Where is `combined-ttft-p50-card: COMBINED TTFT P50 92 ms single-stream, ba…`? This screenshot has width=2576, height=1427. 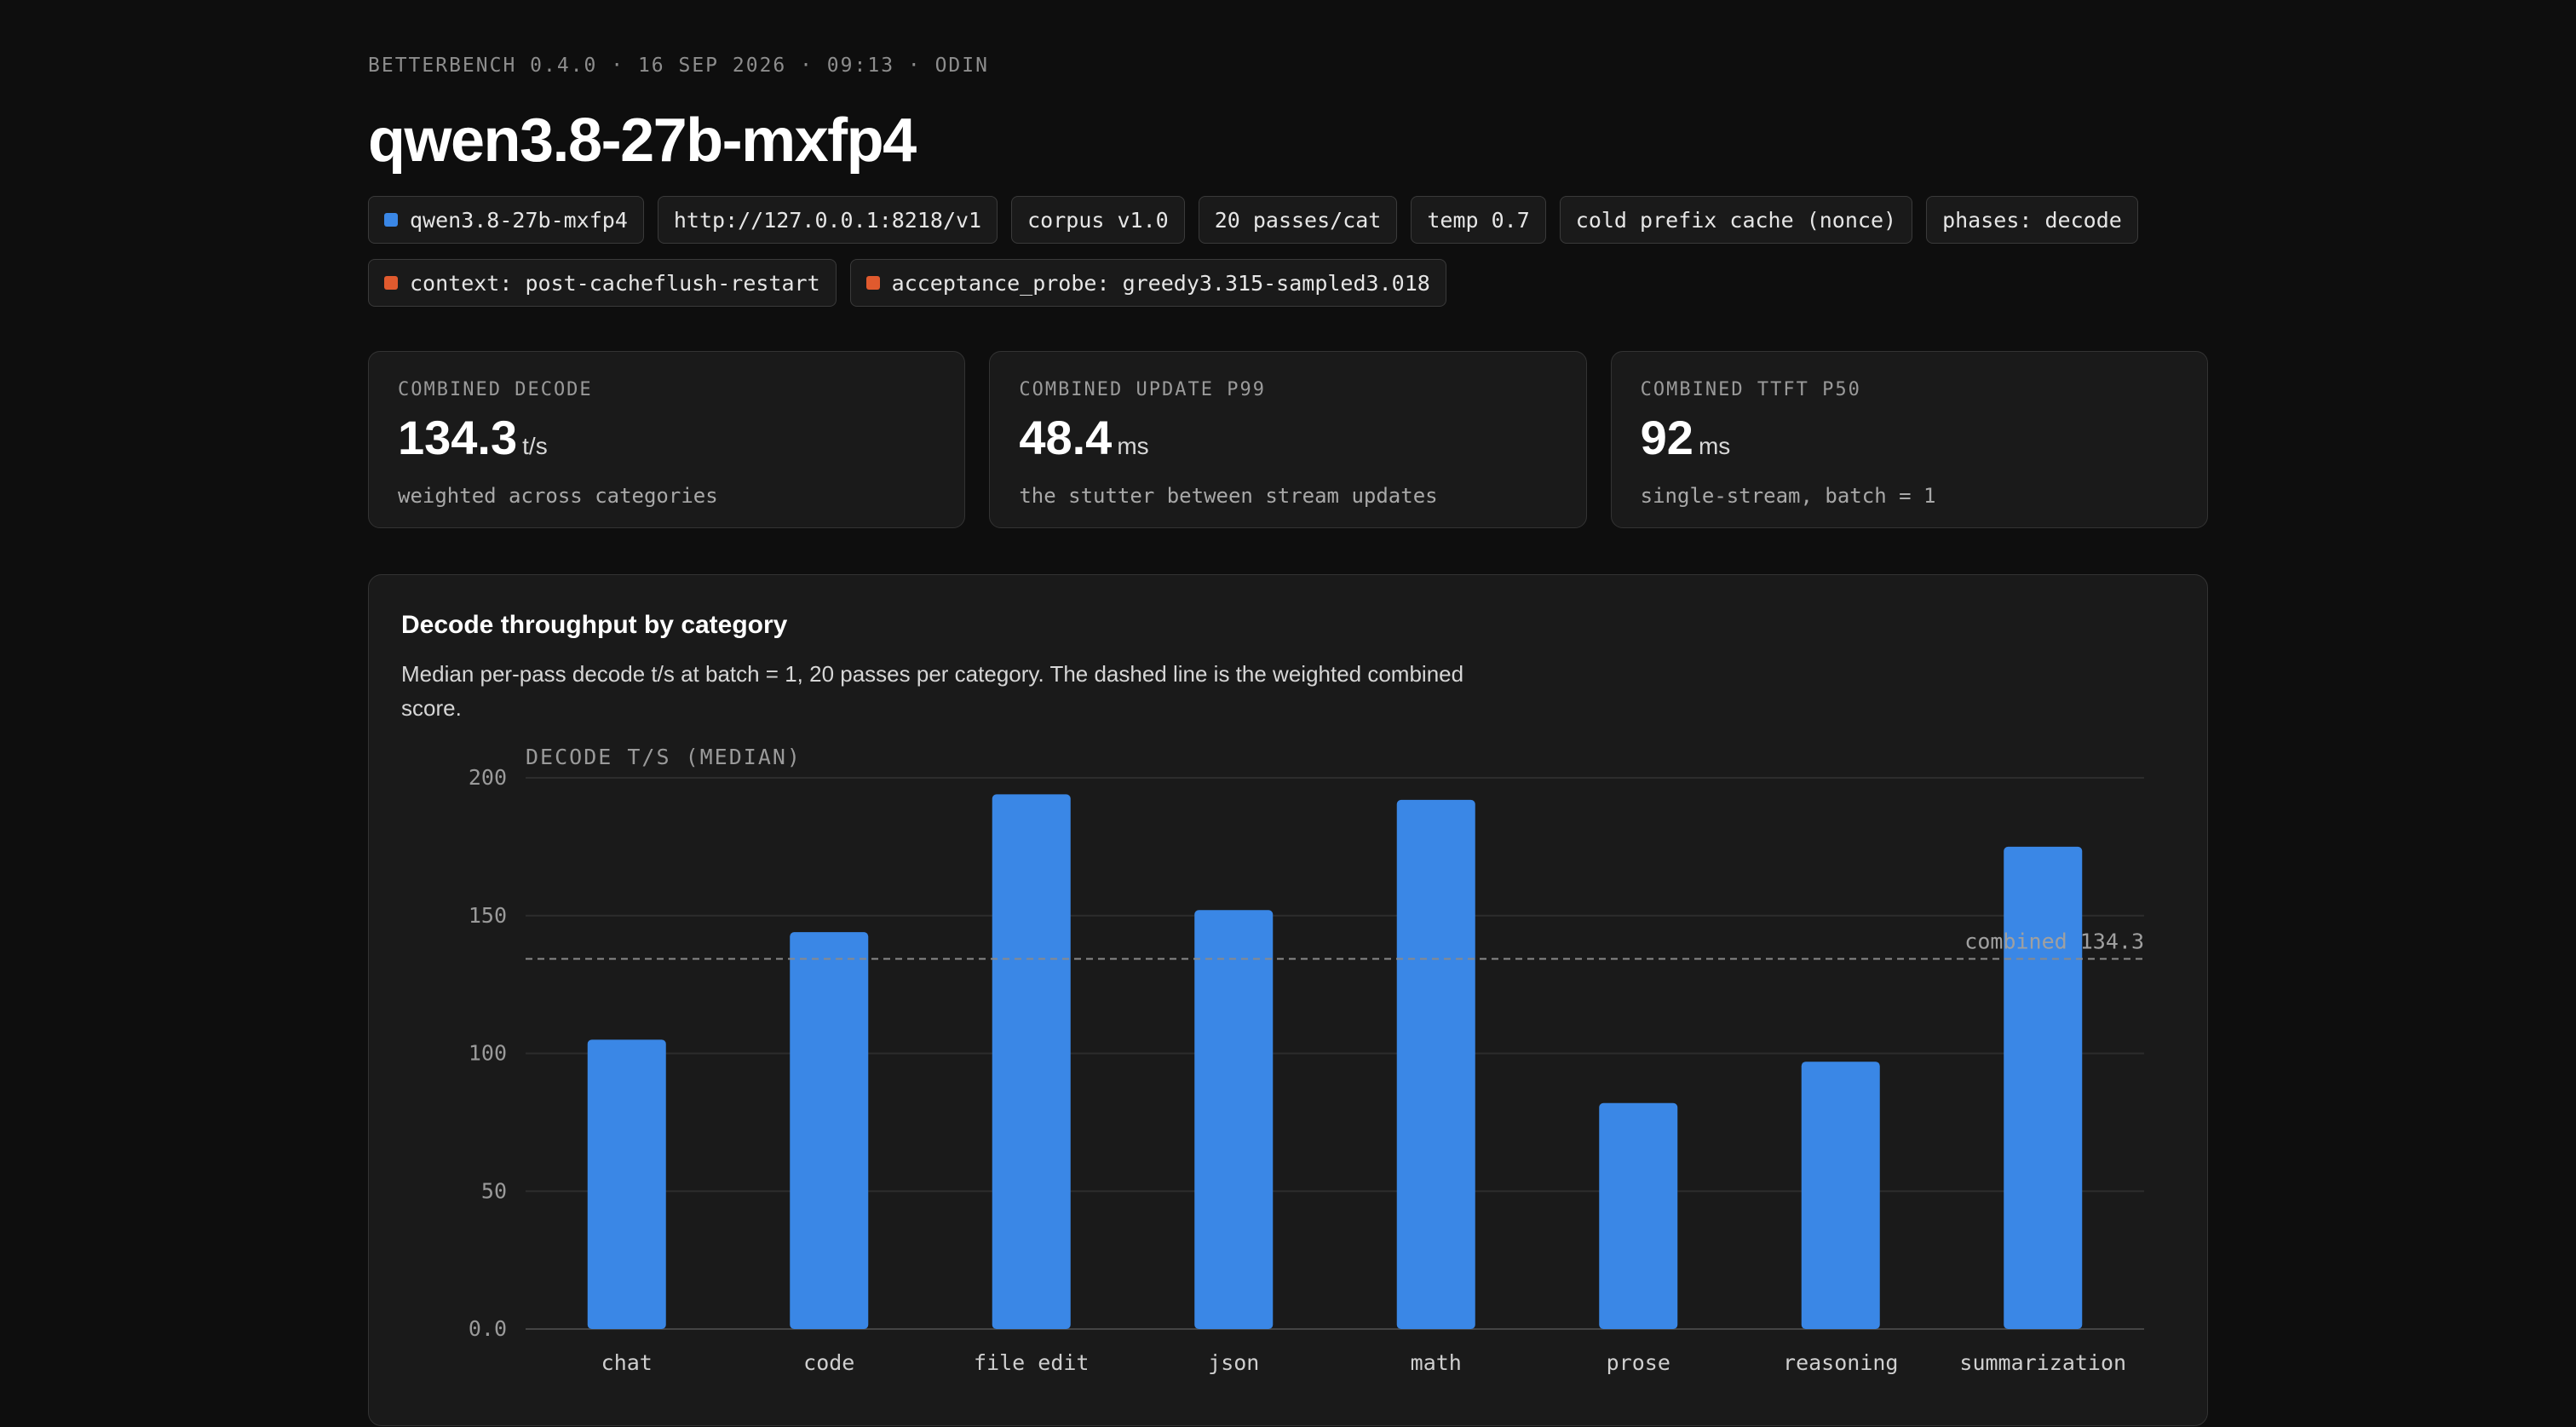 combined-ttft-p50-card: COMBINED TTFT P50 92 ms single-stream, ba… is located at coordinates (1909, 439).